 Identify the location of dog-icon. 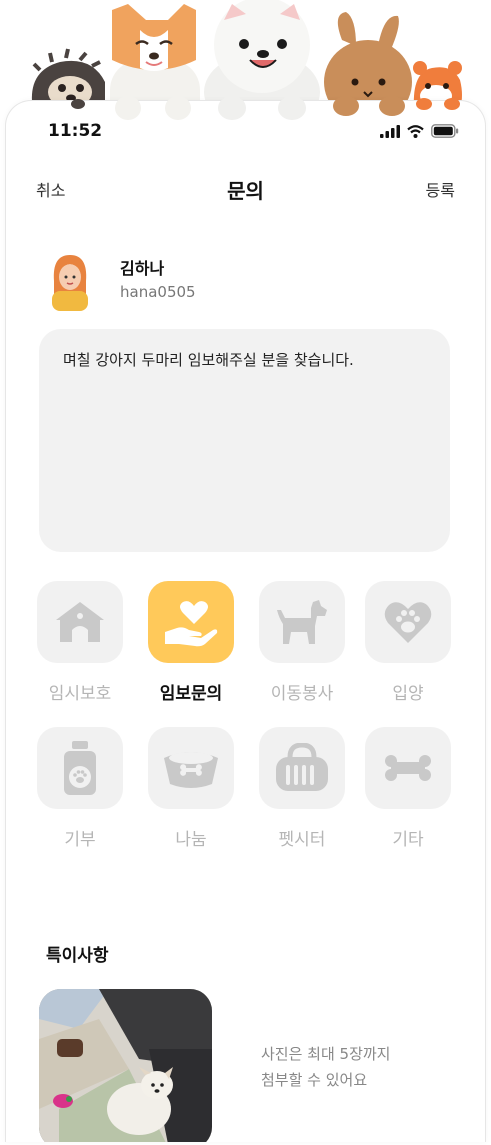
(302, 622).